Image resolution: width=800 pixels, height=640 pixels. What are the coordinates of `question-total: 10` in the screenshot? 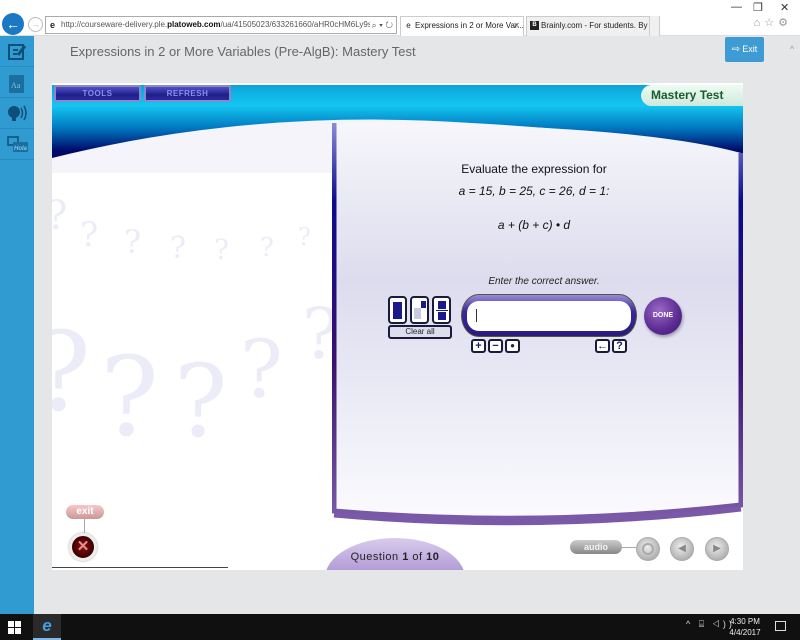 It's located at (433, 557).